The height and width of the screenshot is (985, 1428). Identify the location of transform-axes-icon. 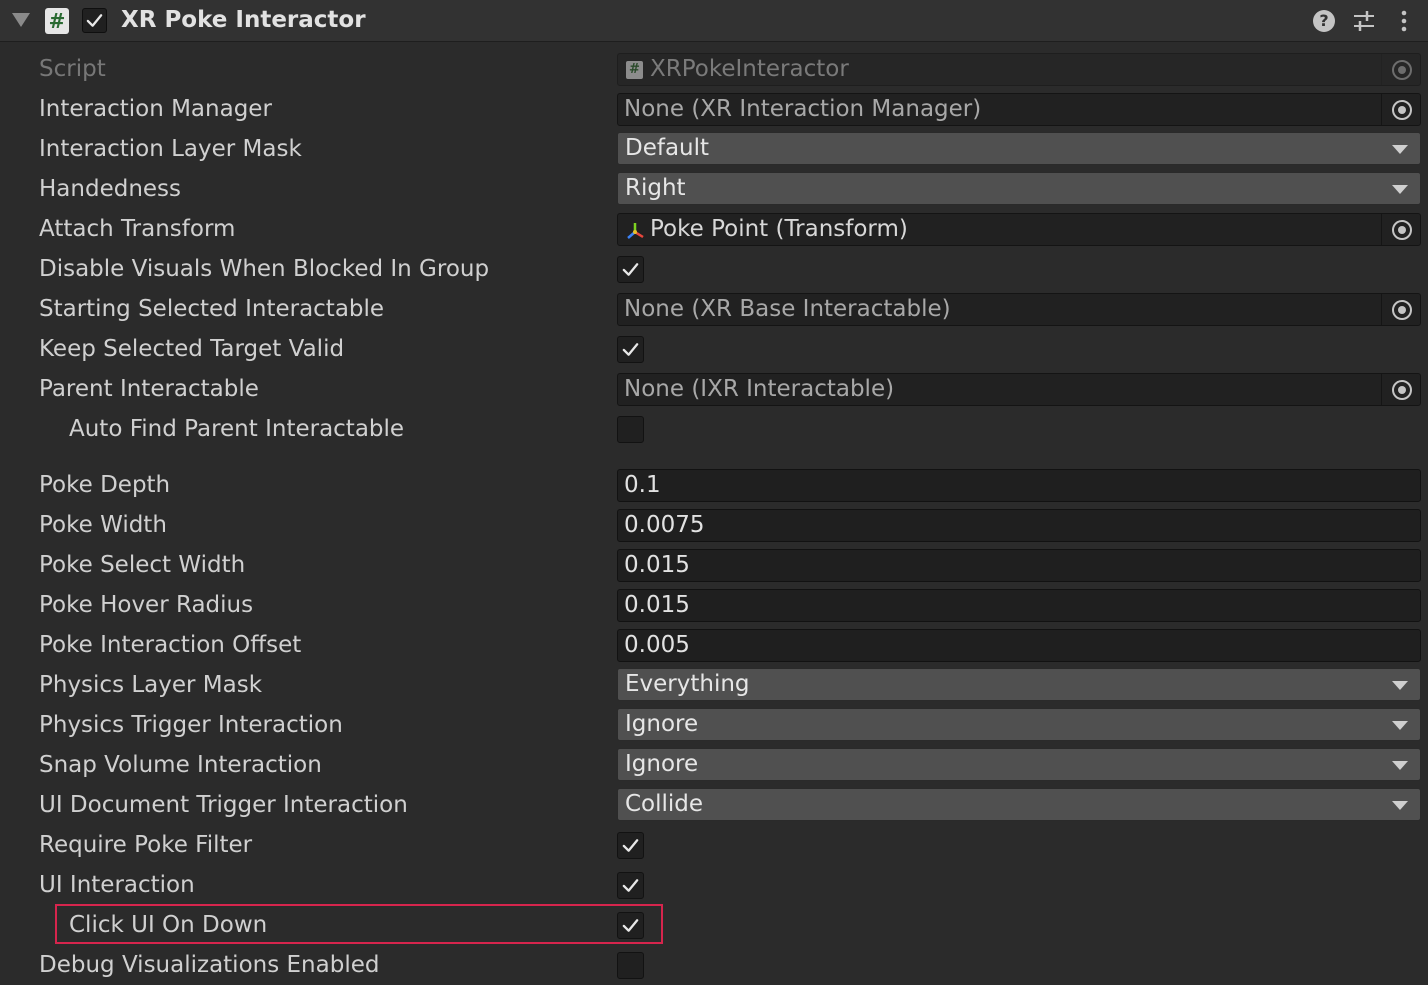
(635, 231).